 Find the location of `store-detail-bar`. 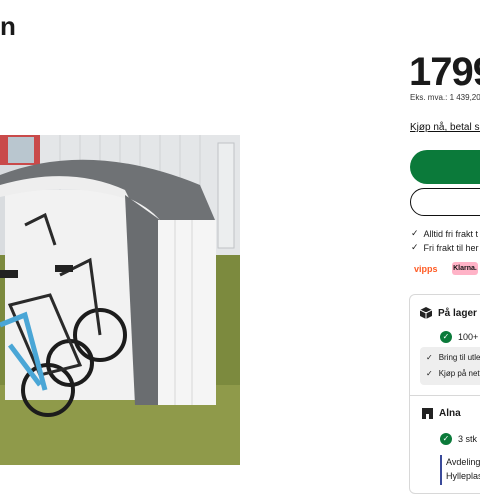

store-detail-bar is located at coordinates (441, 470).